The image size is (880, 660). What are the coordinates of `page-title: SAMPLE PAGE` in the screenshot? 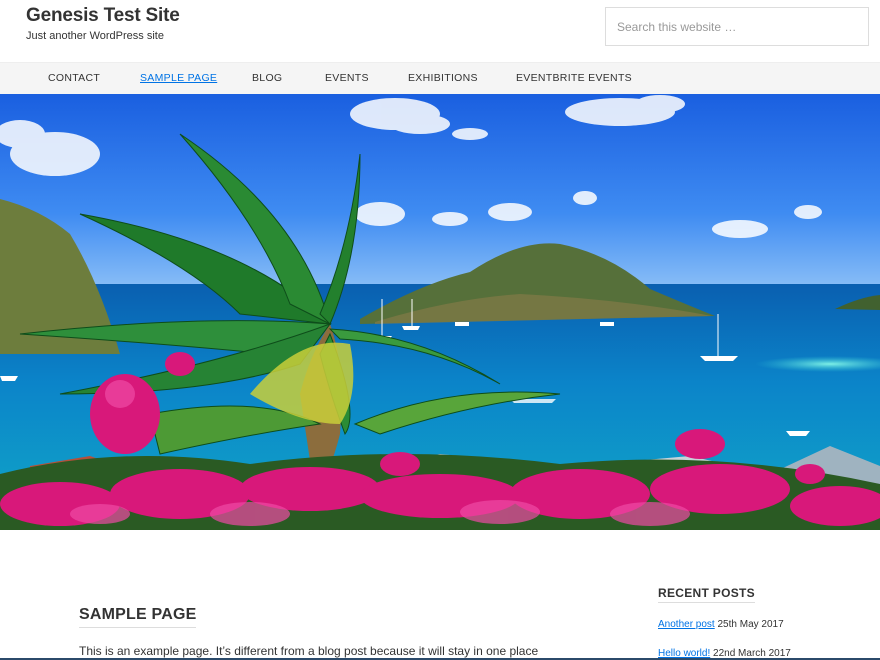 It's located at (138, 617).